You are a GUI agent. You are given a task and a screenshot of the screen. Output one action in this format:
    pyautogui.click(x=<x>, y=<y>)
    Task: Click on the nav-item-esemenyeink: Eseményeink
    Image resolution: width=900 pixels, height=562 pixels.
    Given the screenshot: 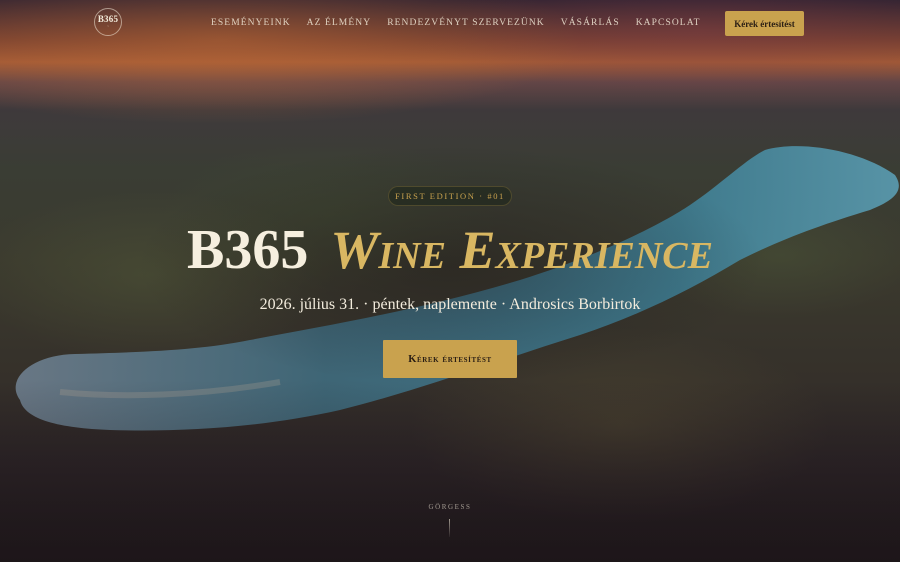 What is the action you would take?
    pyautogui.click(x=251, y=23)
    